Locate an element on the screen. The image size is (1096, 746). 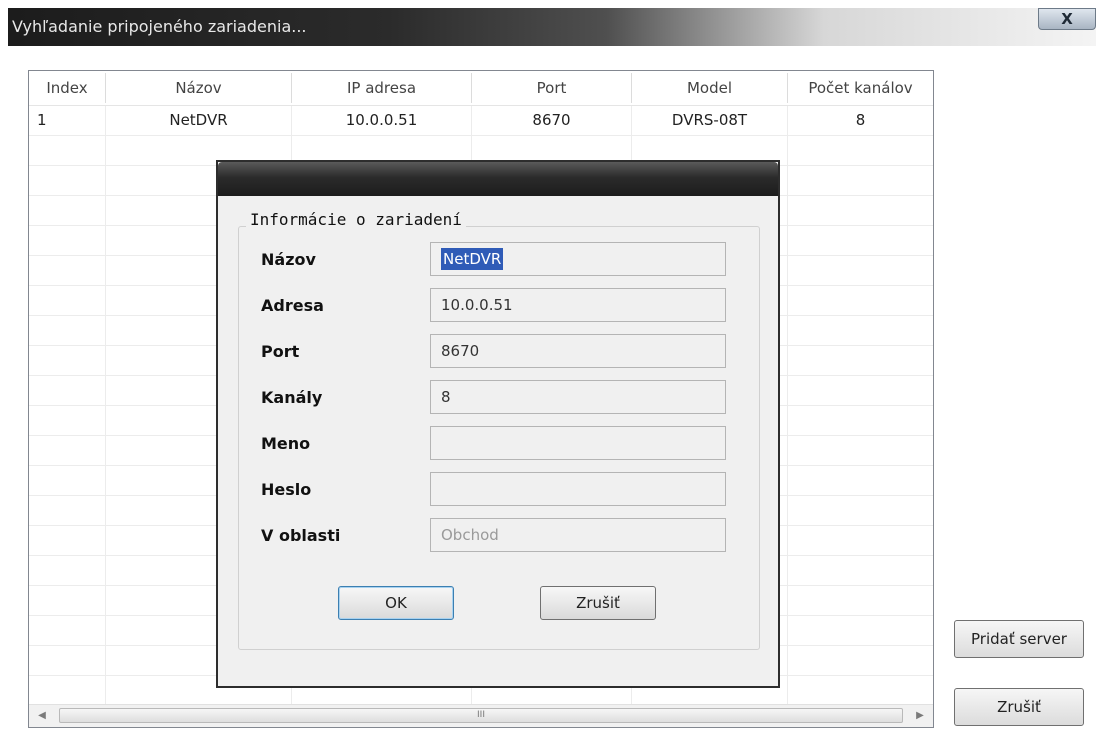
scroll-grip-icon: III is located at coordinates (481, 715).